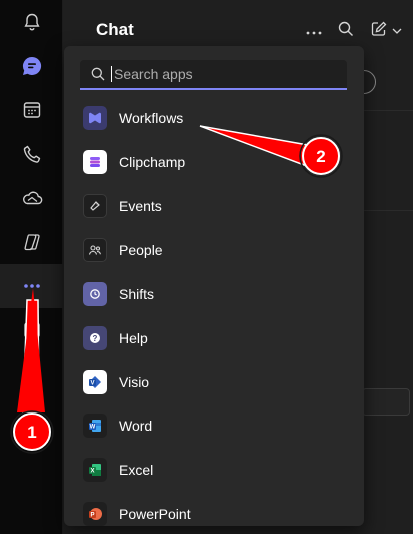 This screenshot has width=413, height=534. I want to click on bell-icon, so click(32, 22).